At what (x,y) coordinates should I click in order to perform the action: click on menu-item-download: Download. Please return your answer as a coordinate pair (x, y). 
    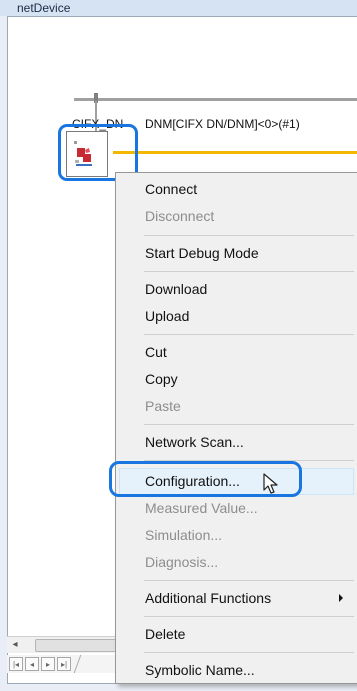
    Looking at the image, I should click on (236, 289).